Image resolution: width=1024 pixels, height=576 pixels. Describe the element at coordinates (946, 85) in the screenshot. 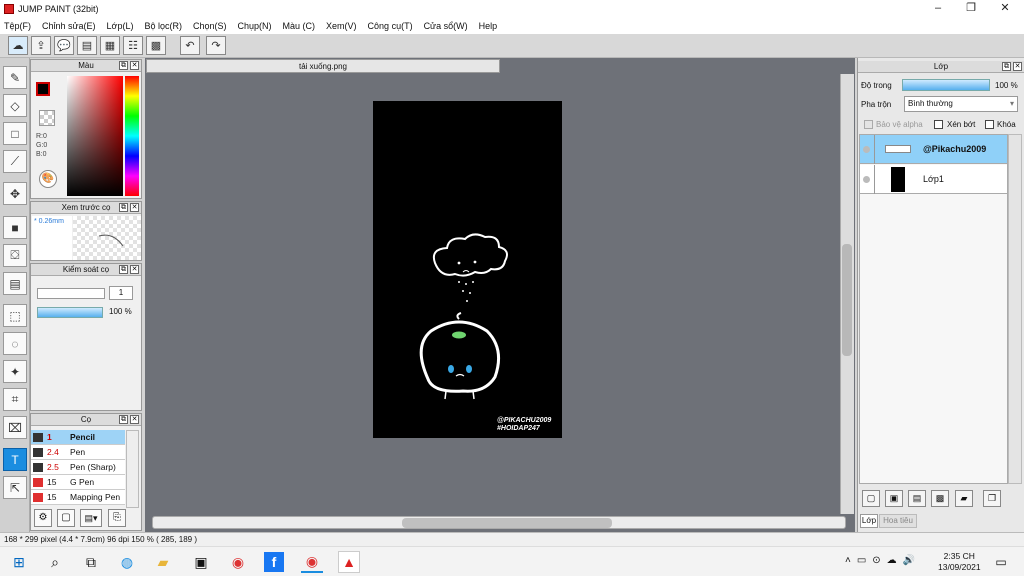

I see `layer-opacity-slider` at that location.